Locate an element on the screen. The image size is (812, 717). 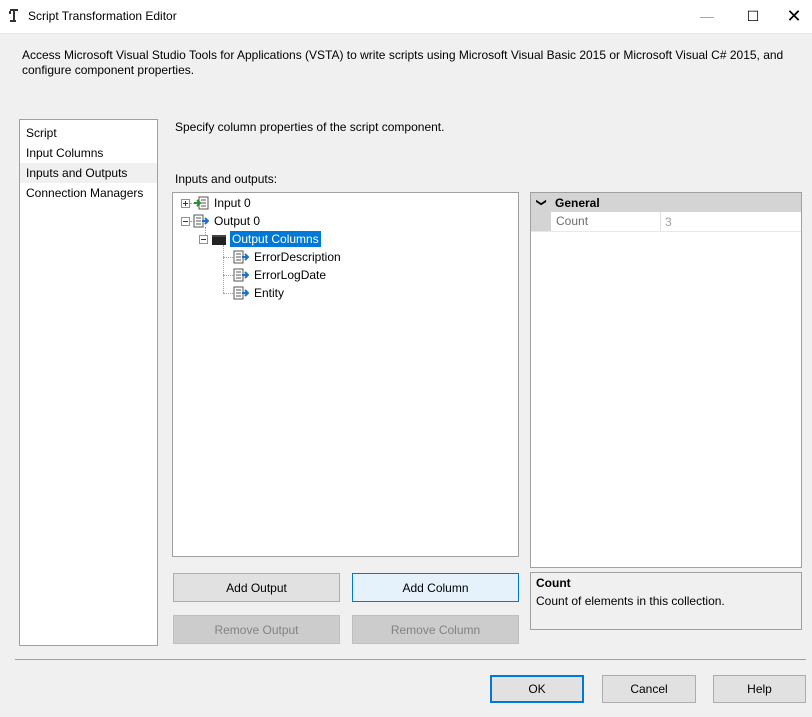
add-output-button: Add Output is located at coordinates (256, 587).